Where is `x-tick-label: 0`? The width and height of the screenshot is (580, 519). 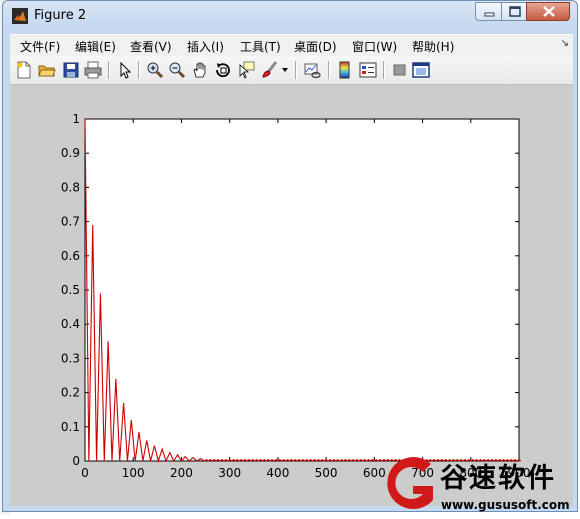 x-tick-label: 0 is located at coordinates (85, 473).